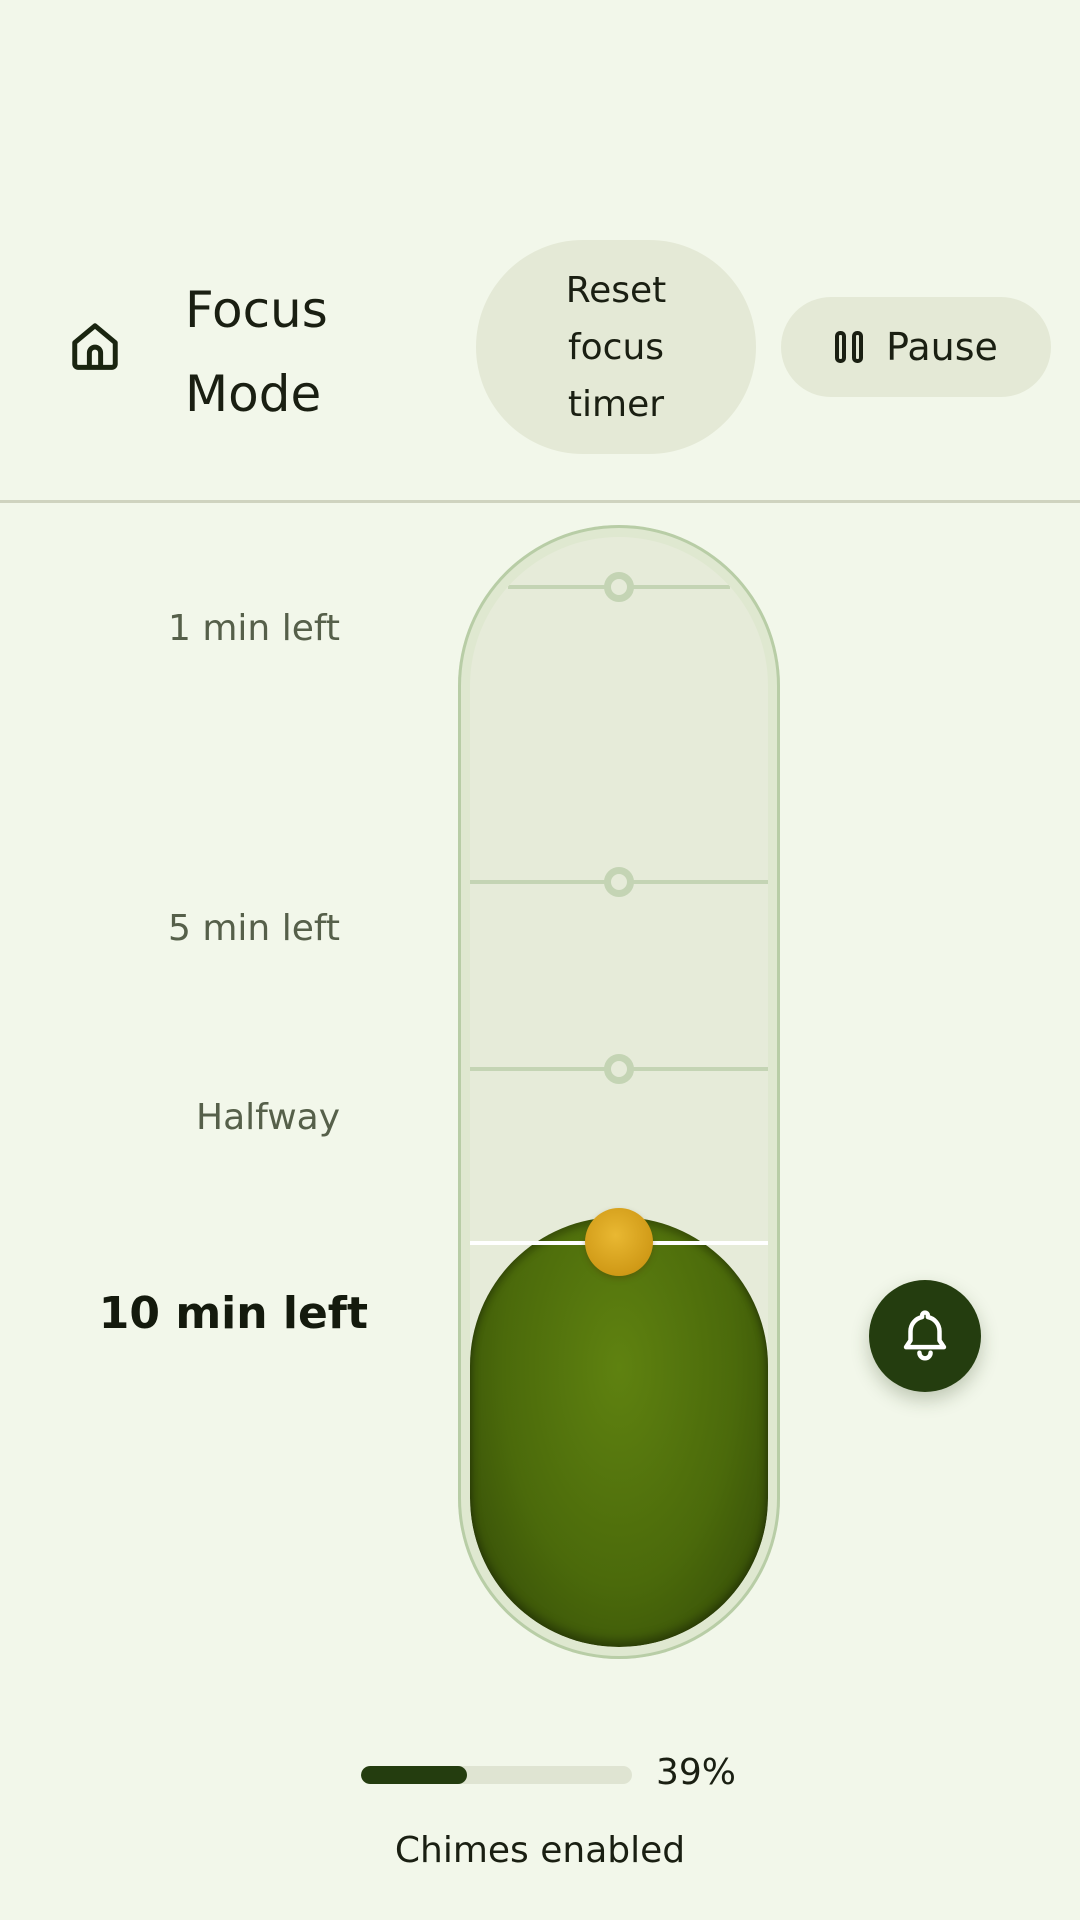 The width and height of the screenshot is (1080, 1920). Describe the element at coordinates (254, 928) in the screenshot. I see `milestone-5-min: 5 min left` at that location.